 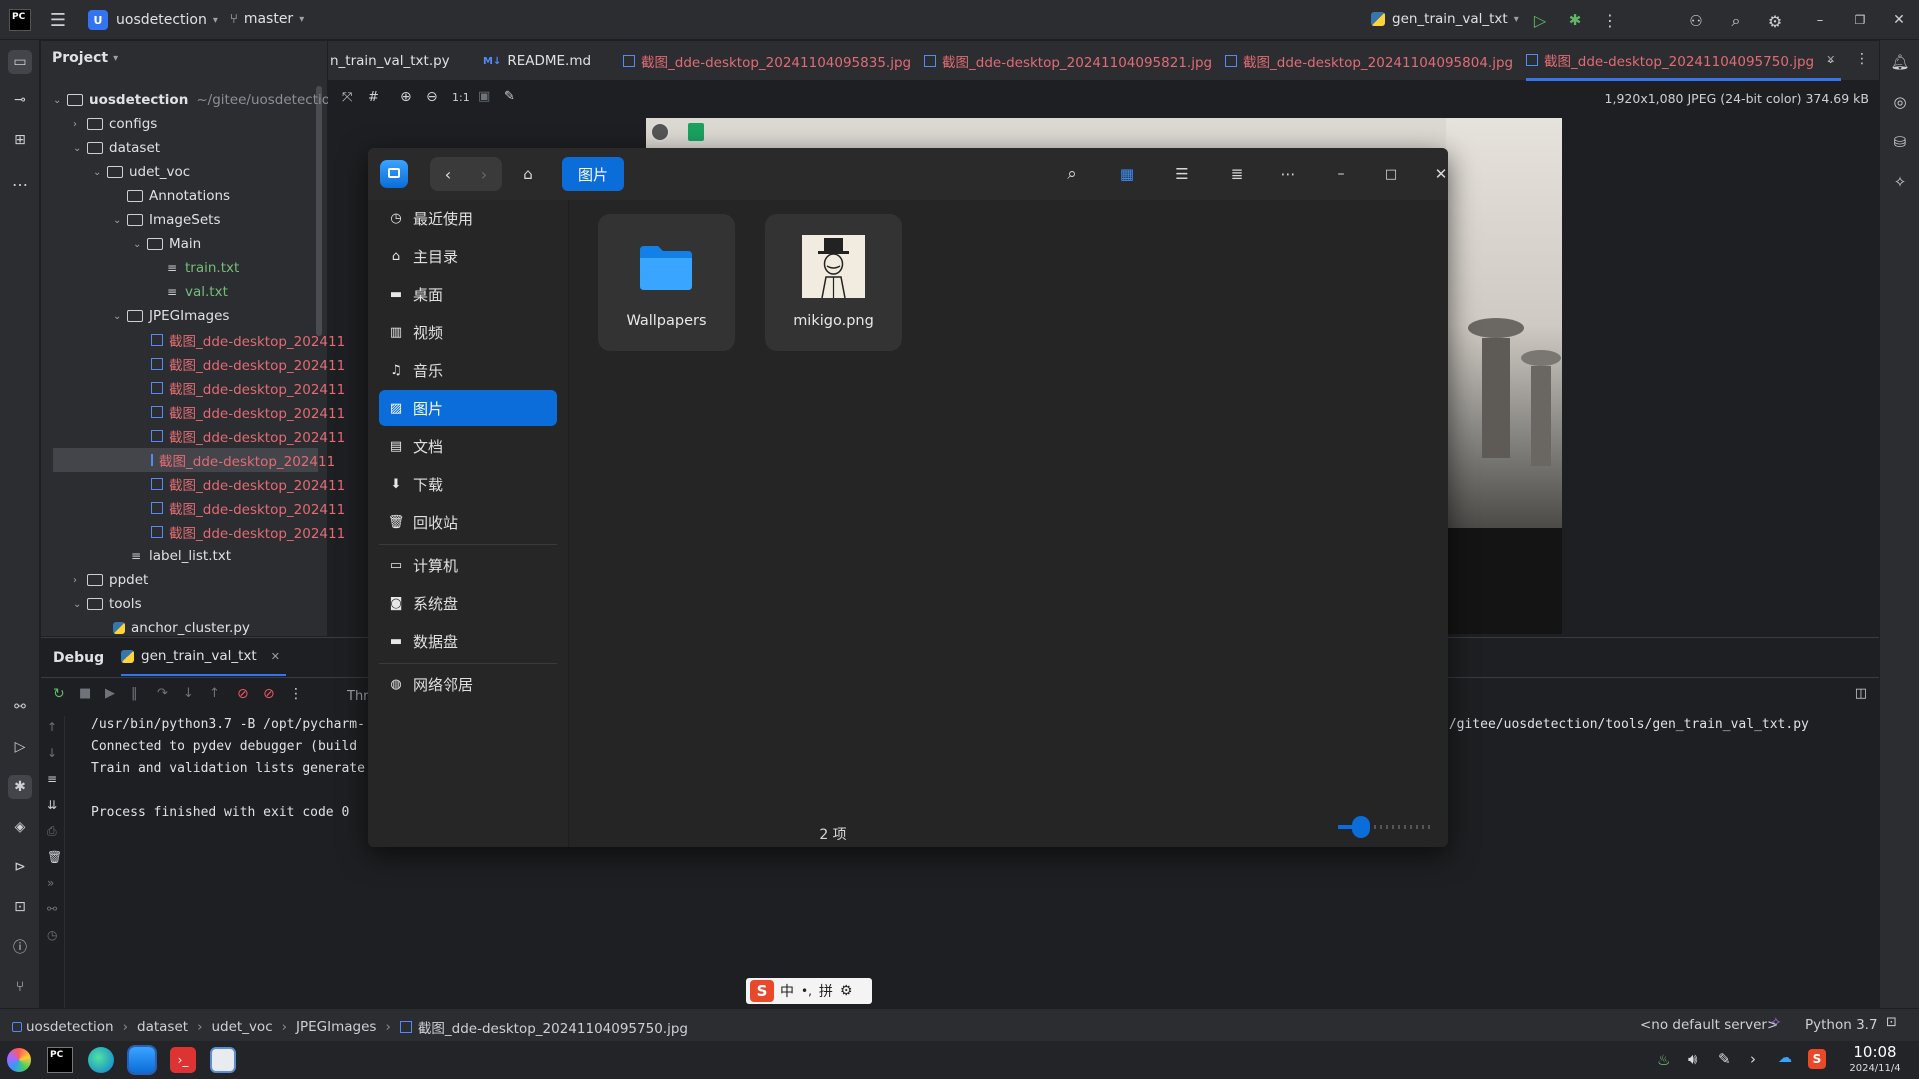 What do you see at coordinates (267, 19) in the screenshot?
I see `vcs-branch-selector: ⑂ master ▾` at bounding box center [267, 19].